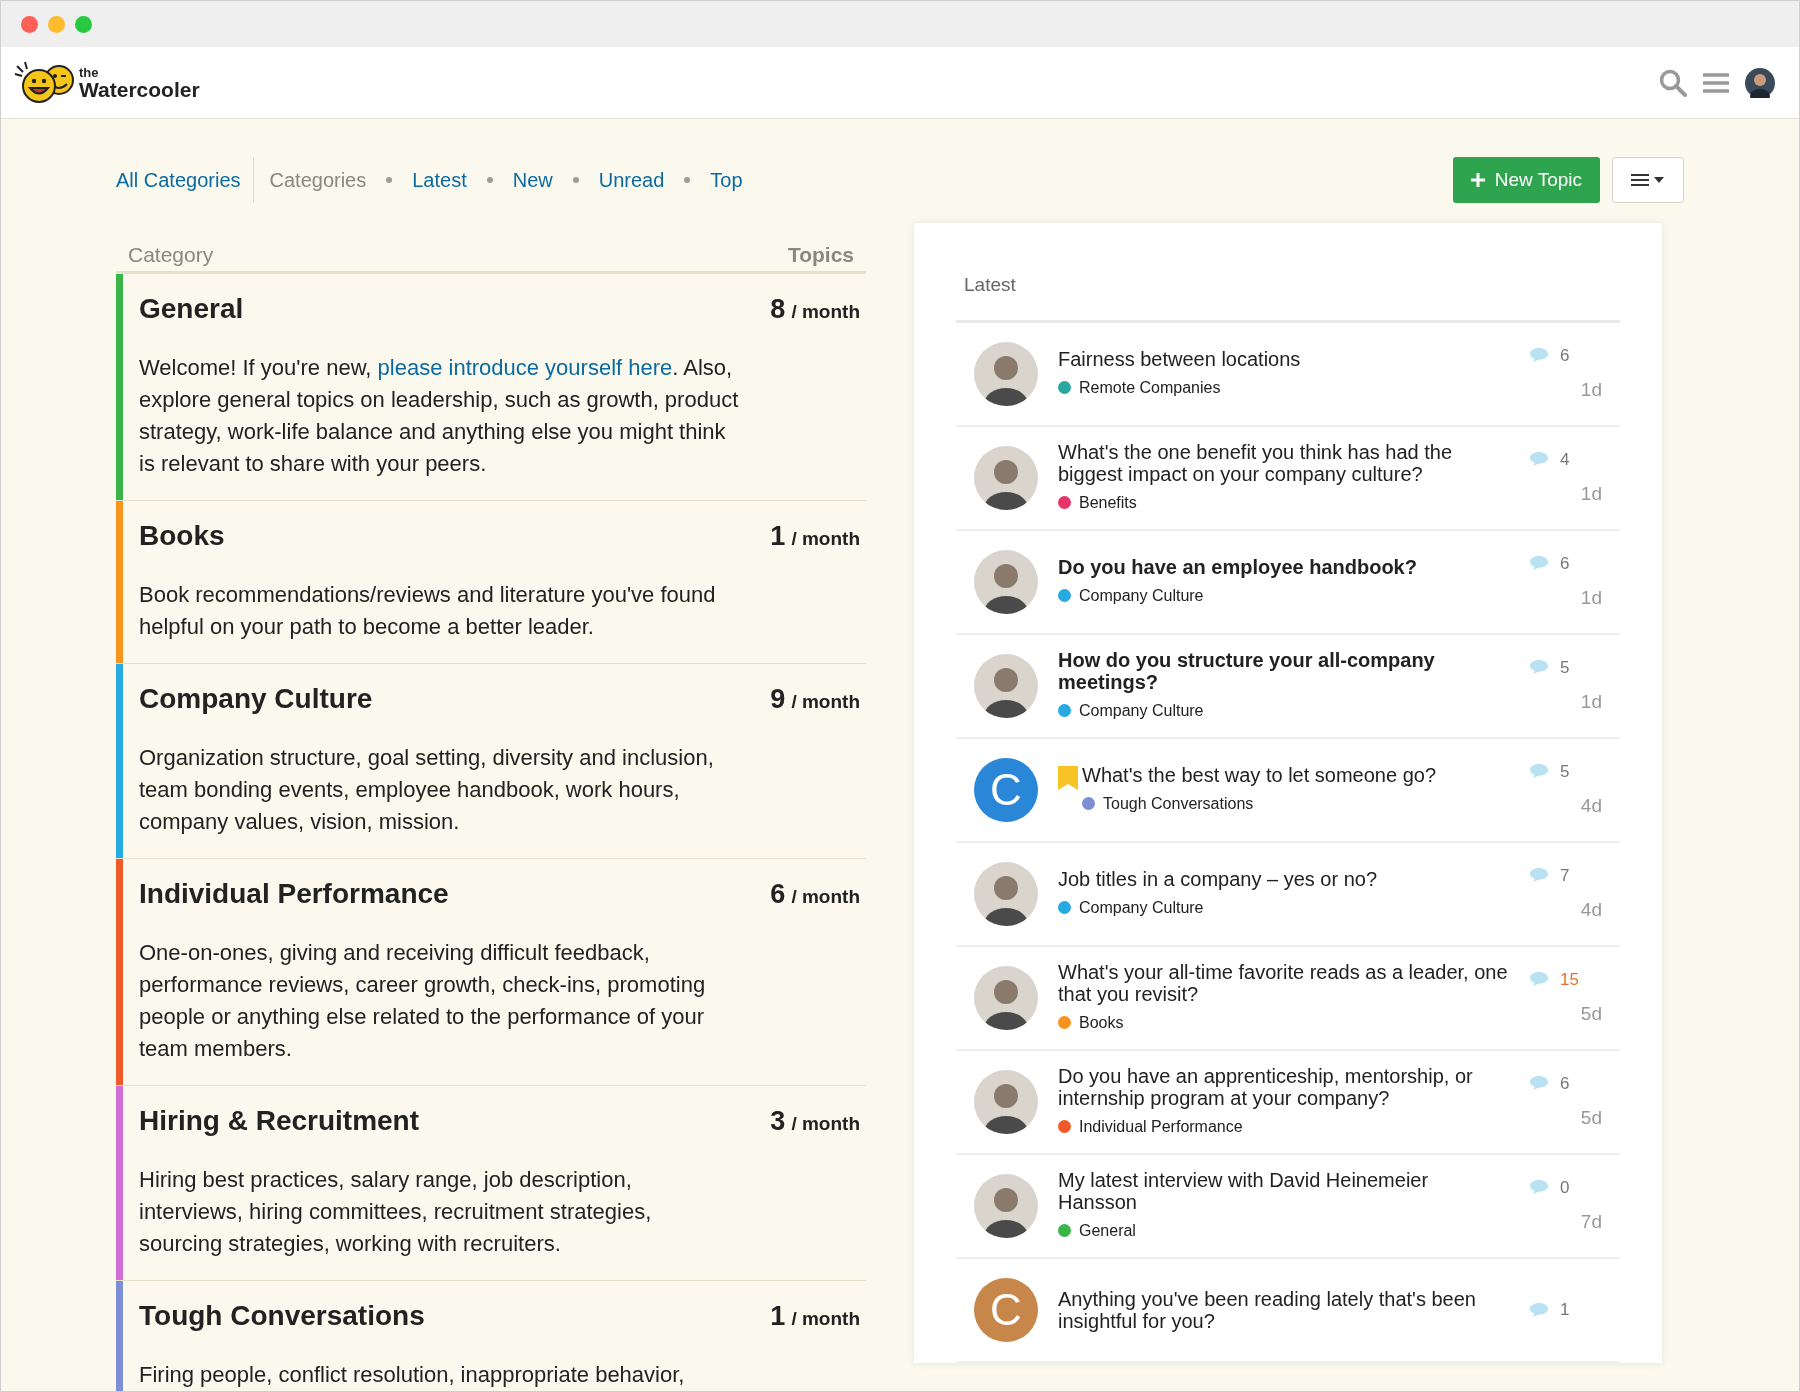 Image resolution: width=1800 pixels, height=1392 pixels. I want to click on category-description: One-on-ones, giving and receiving difficult feedback, performance reviews, career growth, check-ins, promoting people or anything else related to the performance of your team members., so click(423, 1000).